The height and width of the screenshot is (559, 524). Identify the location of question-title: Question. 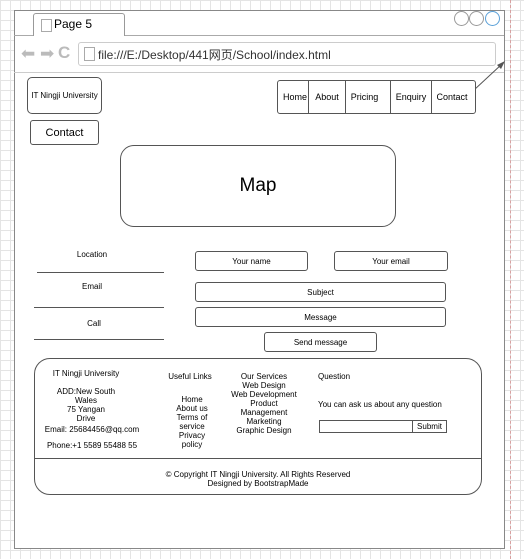
(334, 376).